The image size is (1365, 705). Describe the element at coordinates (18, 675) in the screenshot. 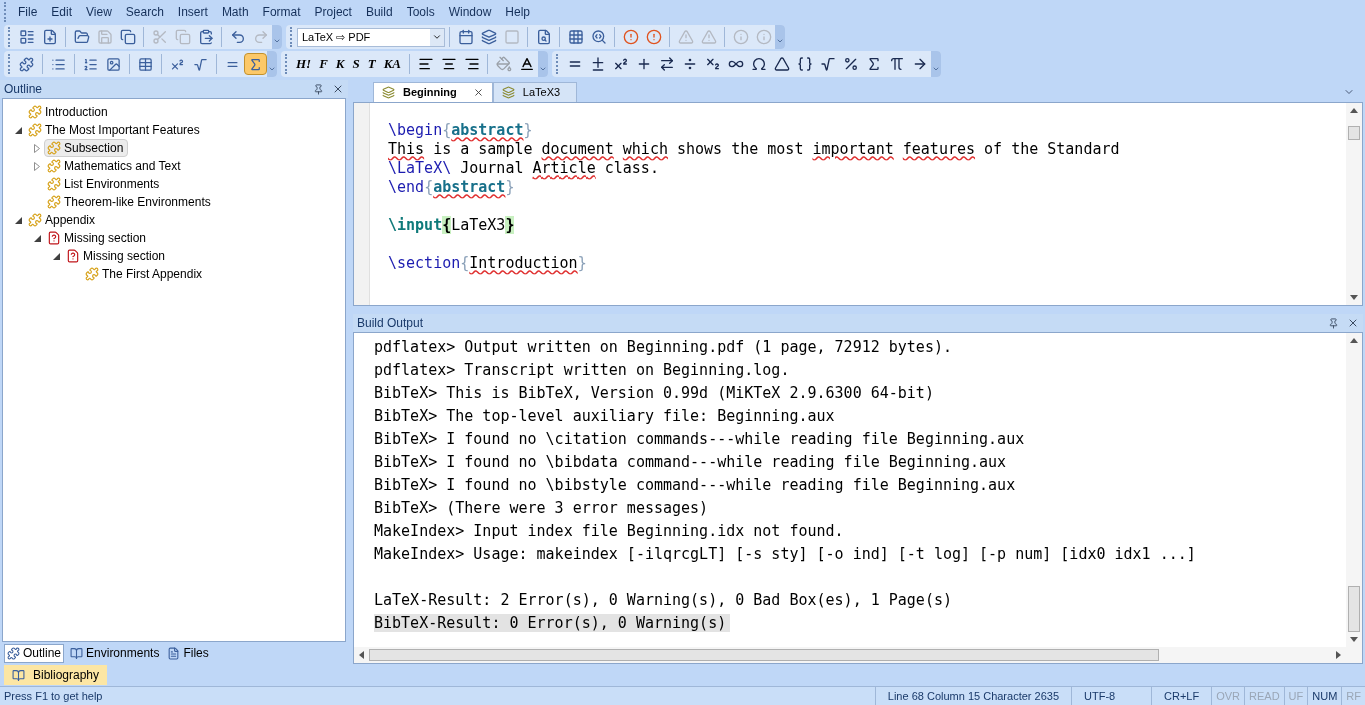

I see `book-icon` at that location.